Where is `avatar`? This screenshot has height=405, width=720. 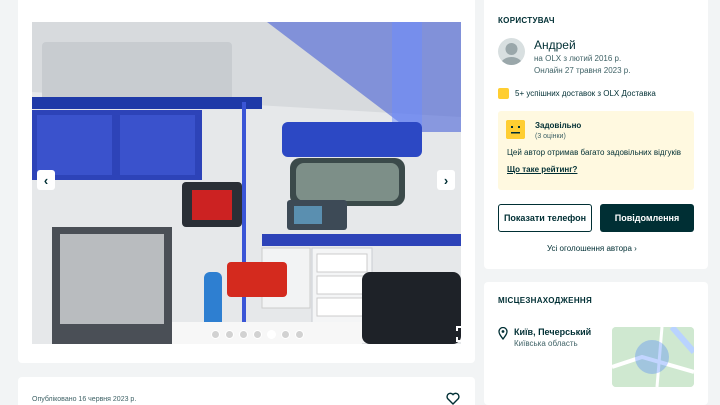 avatar is located at coordinates (511, 51).